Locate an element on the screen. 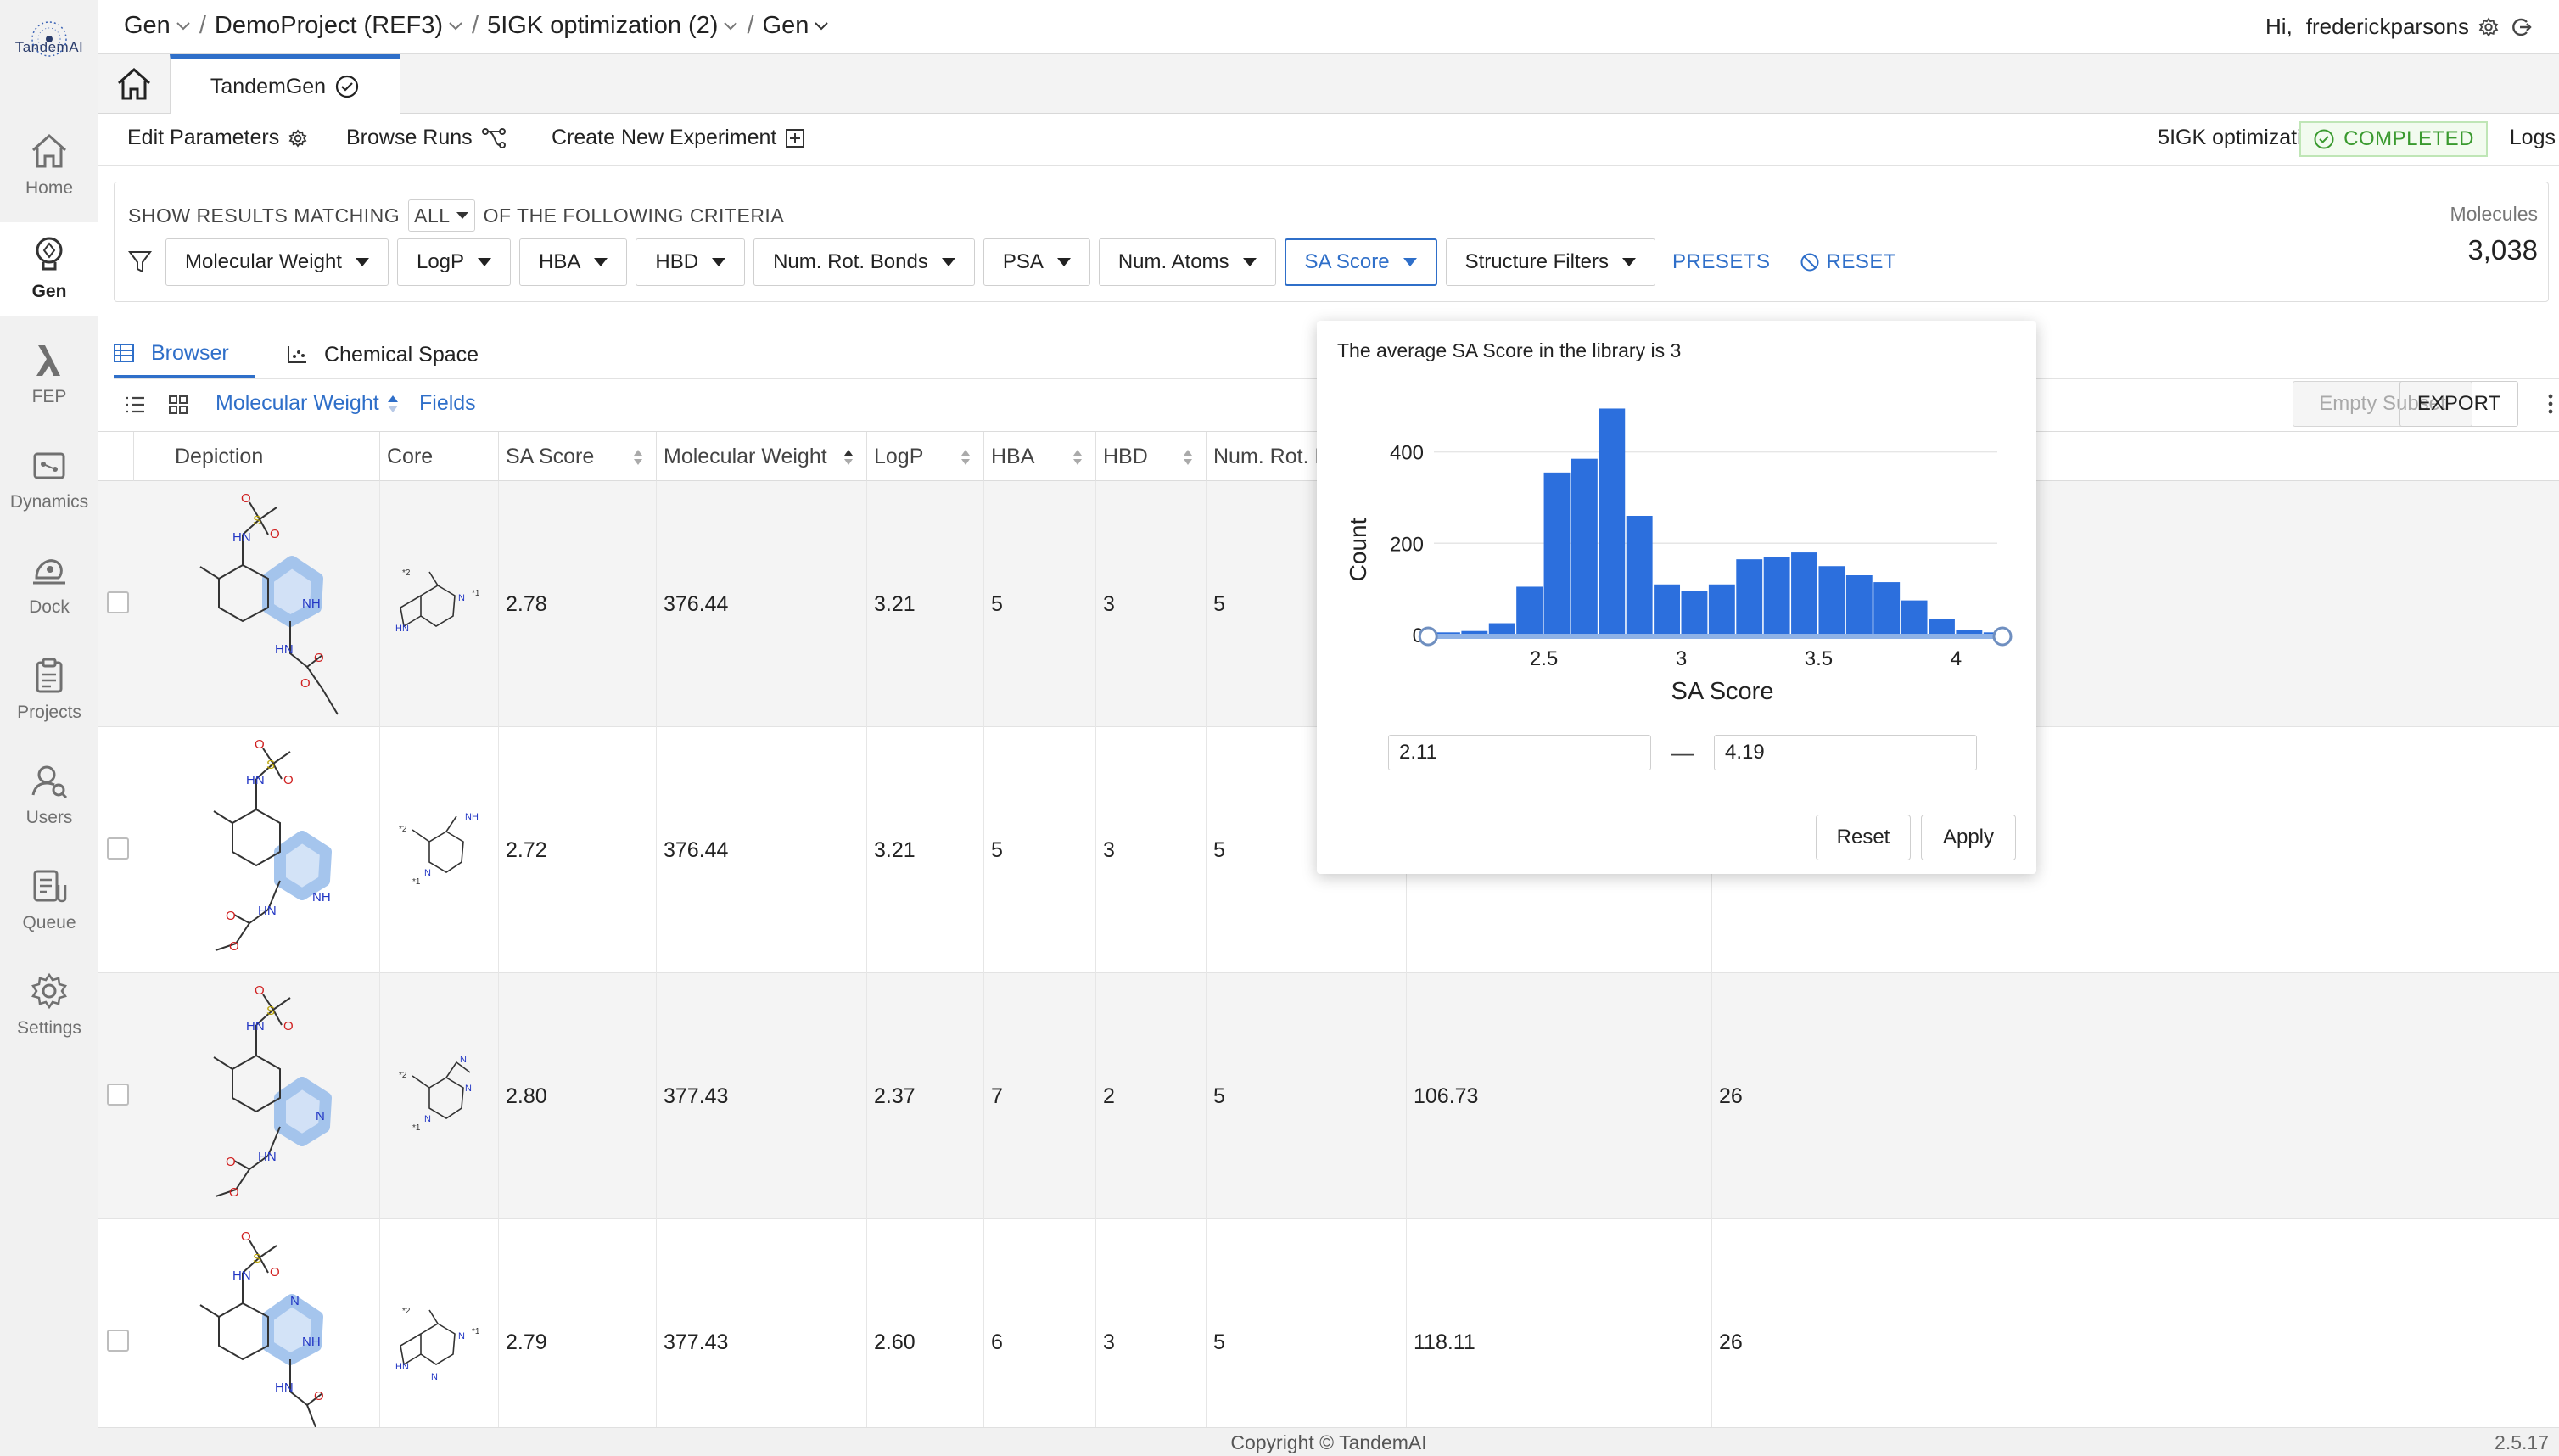  edit-parameters-button: Edit Parameters is located at coordinates (217, 138).